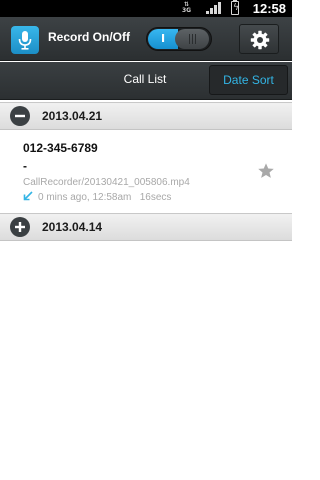  I want to click on group-header-collapsed: 2013.04.14, so click(146, 227).